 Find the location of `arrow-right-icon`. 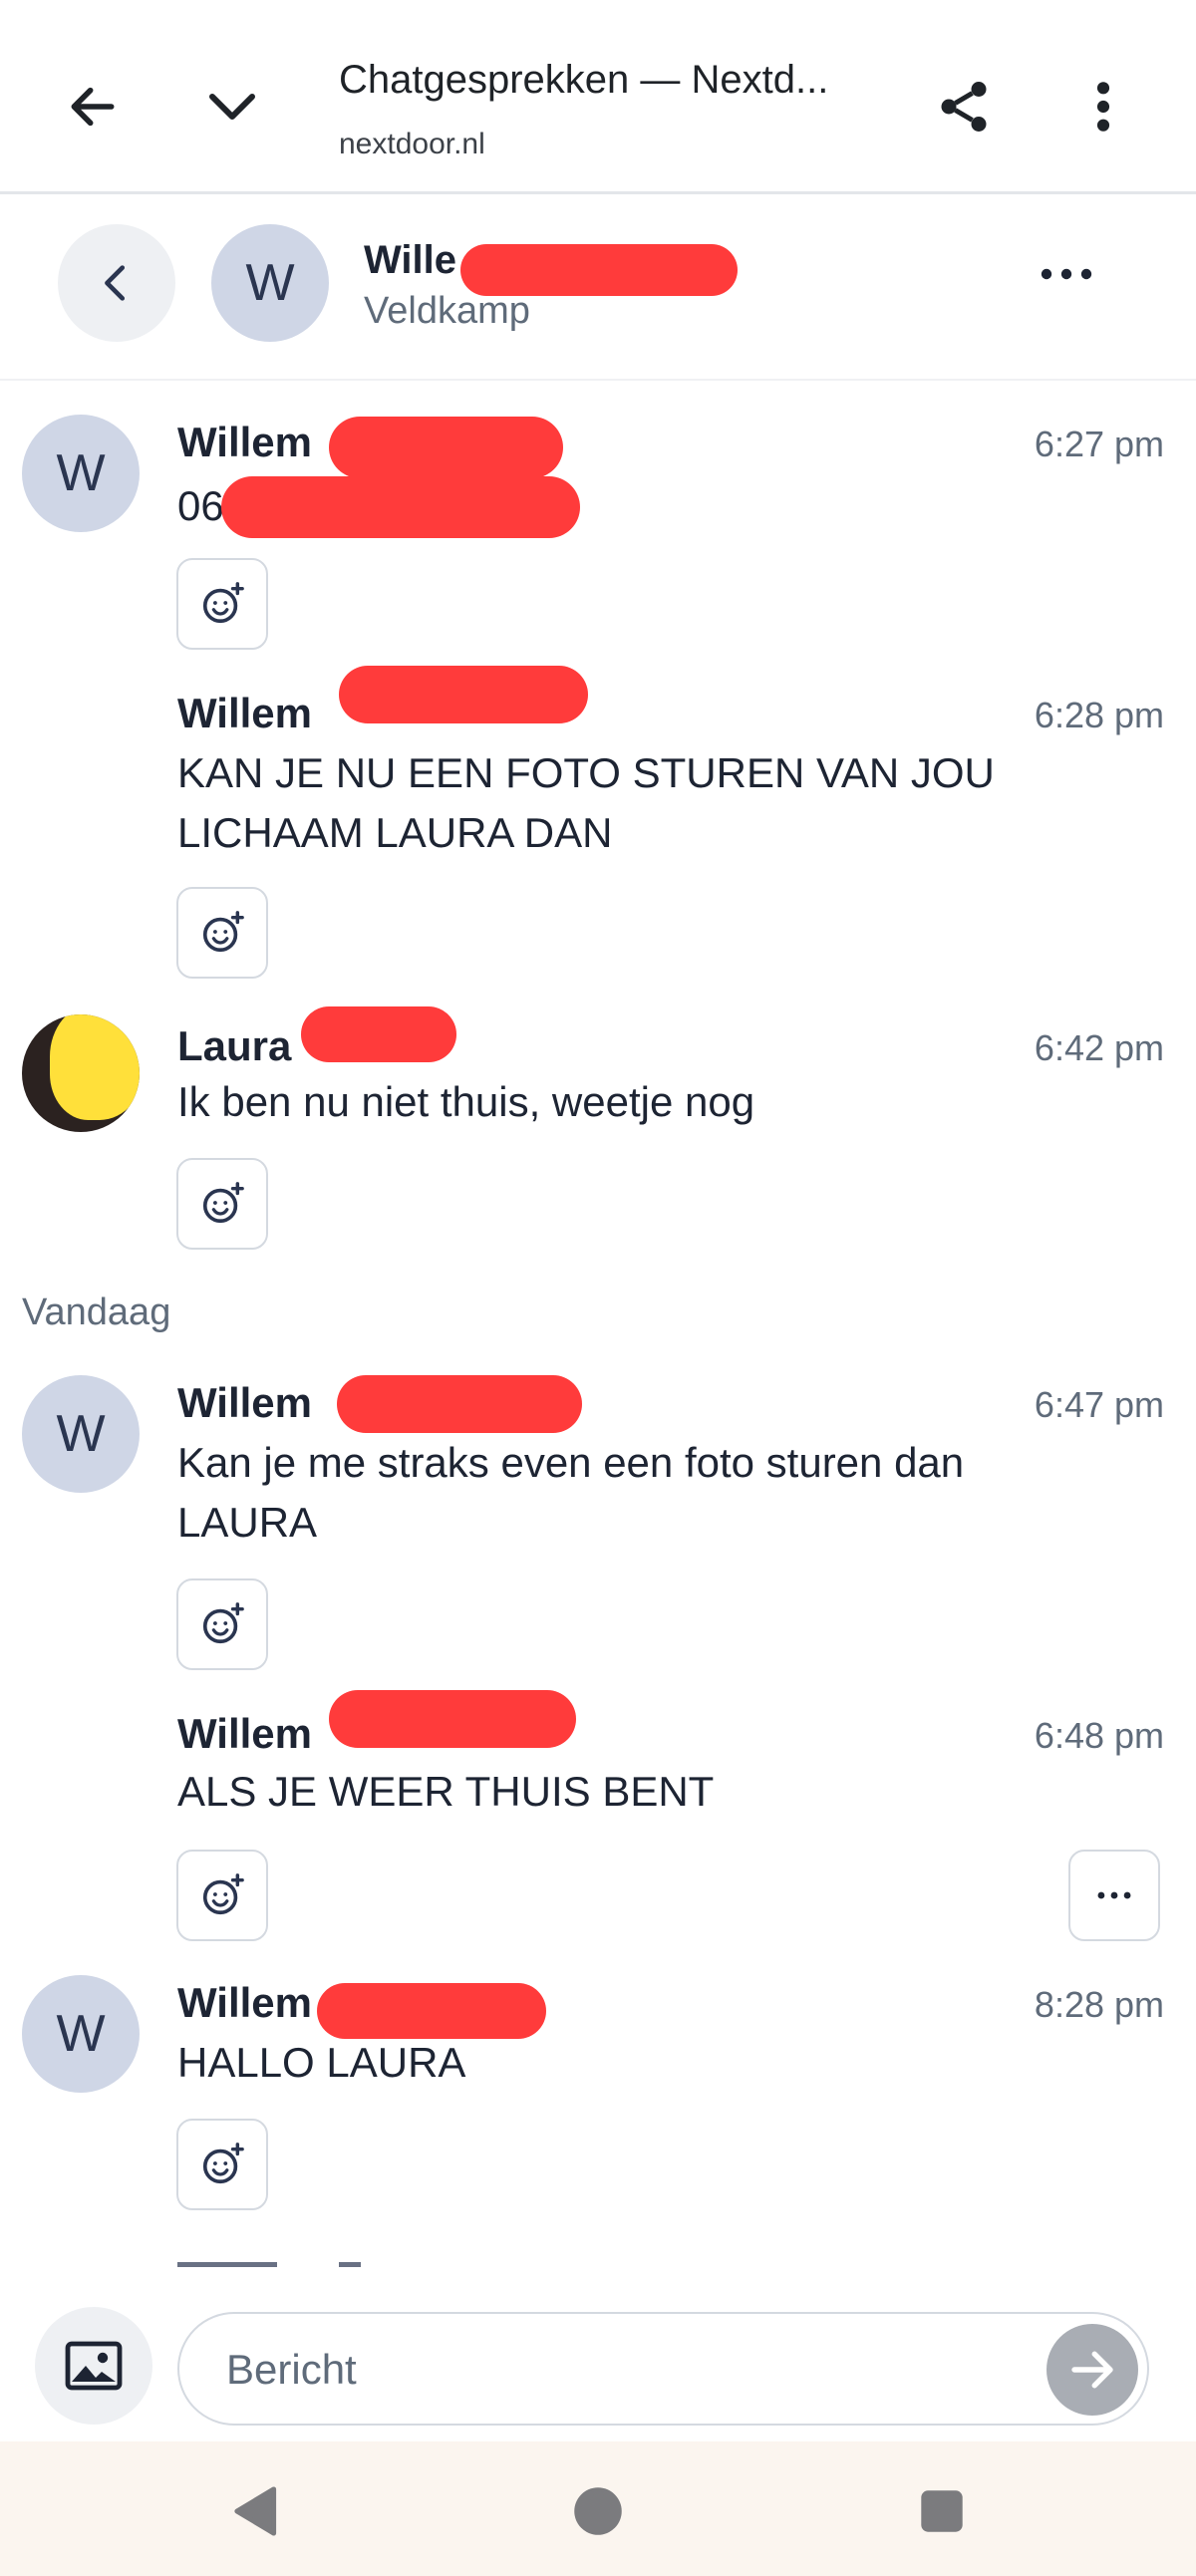

arrow-right-icon is located at coordinates (1092, 2370).